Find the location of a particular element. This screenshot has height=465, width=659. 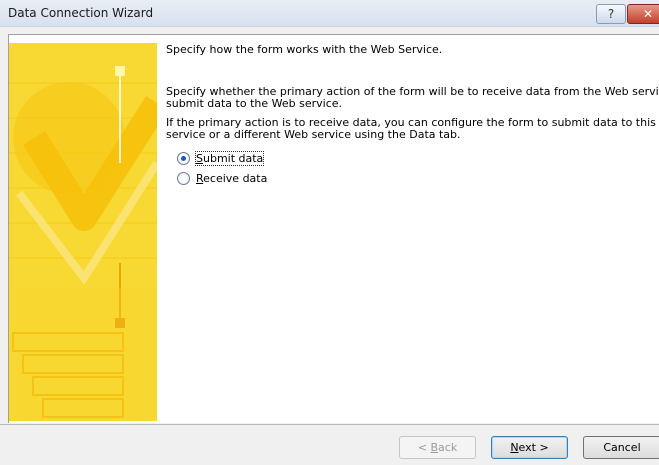

radio-receive-data: Receive data is located at coordinates (222, 178).